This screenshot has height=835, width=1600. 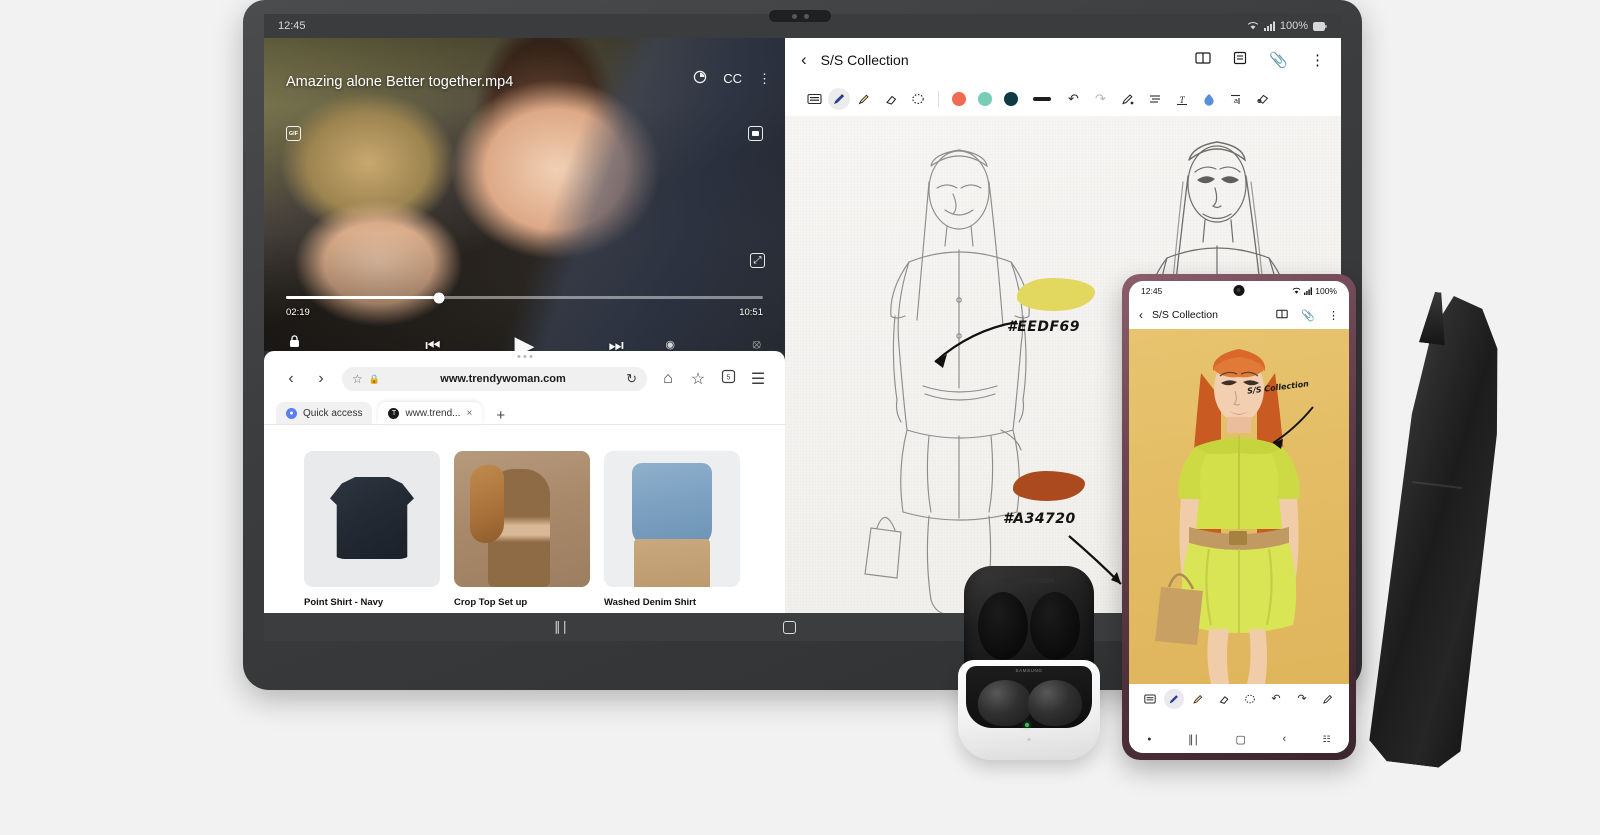 I want to click on hamburger-menu-icon: ☰, so click(x=758, y=379).